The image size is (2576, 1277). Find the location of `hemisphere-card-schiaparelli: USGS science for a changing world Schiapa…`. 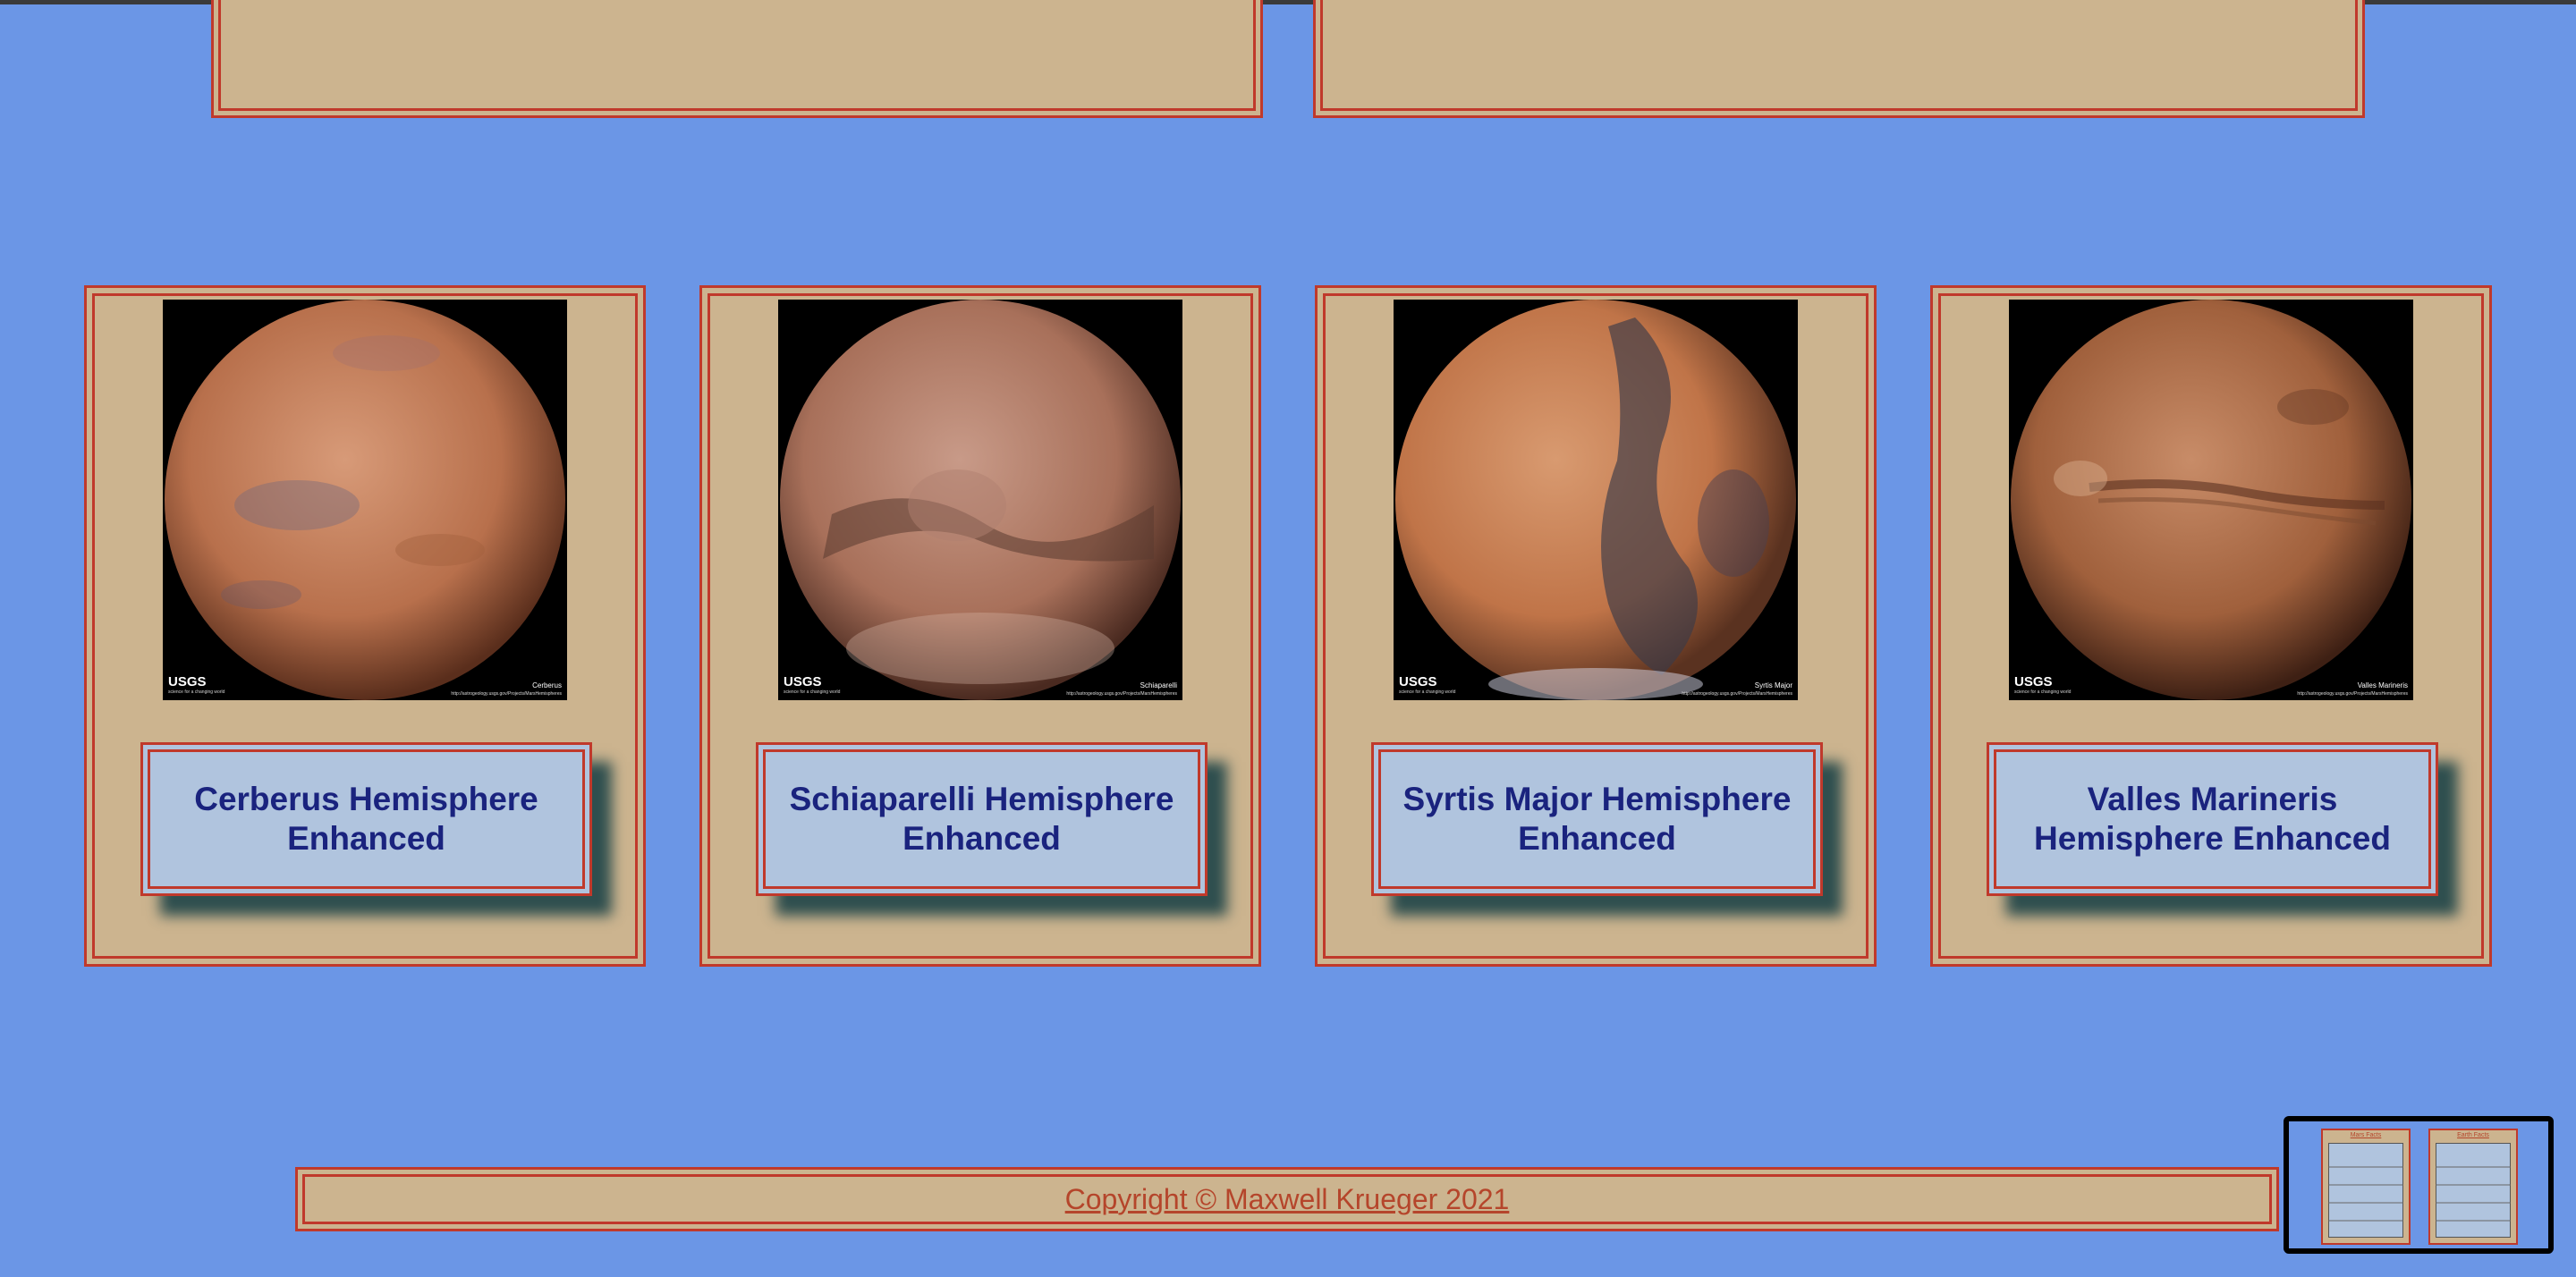

hemisphere-card-schiaparelli: USGS science for a changing world Schiapa… is located at coordinates (980, 626).